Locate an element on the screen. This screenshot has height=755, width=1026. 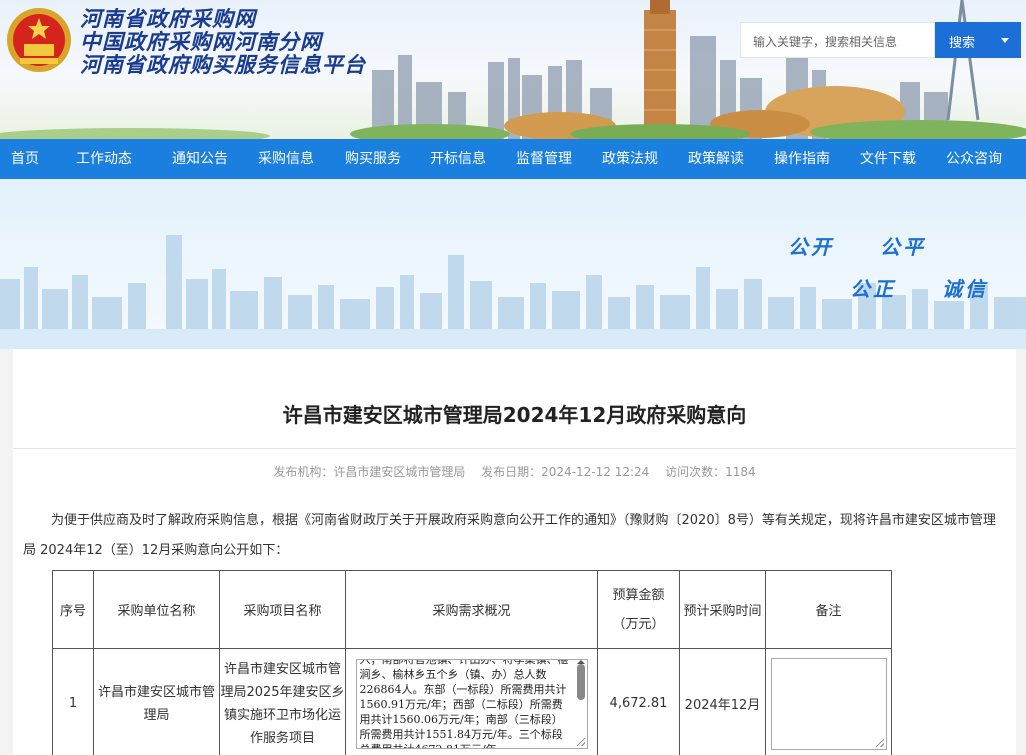
row-unit: 许昌市建安区城市管理局 is located at coordinates (156, 701).